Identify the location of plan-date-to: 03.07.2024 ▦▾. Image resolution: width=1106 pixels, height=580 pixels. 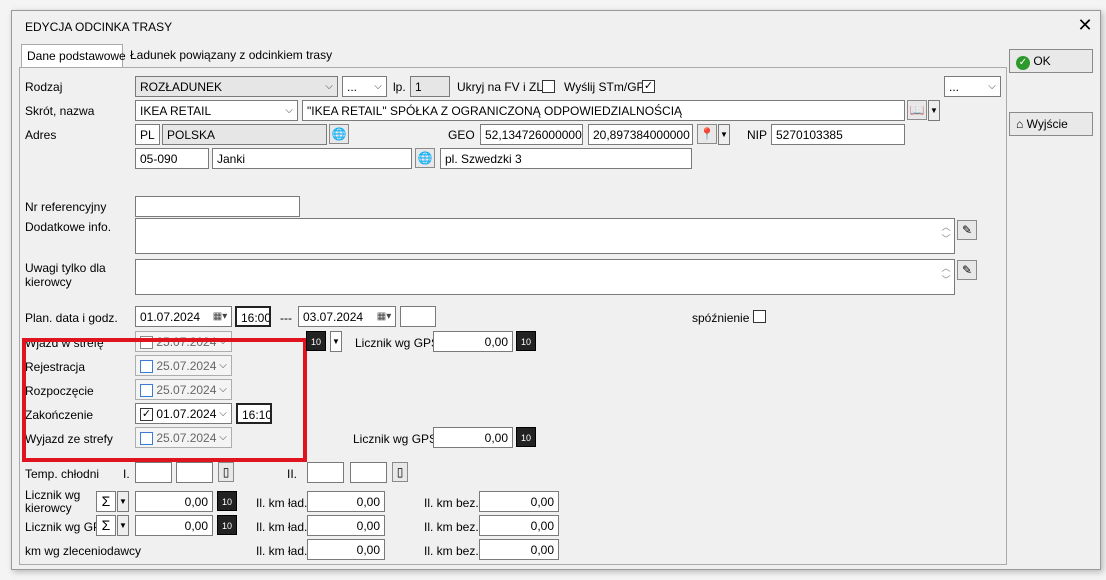
(347, 316).